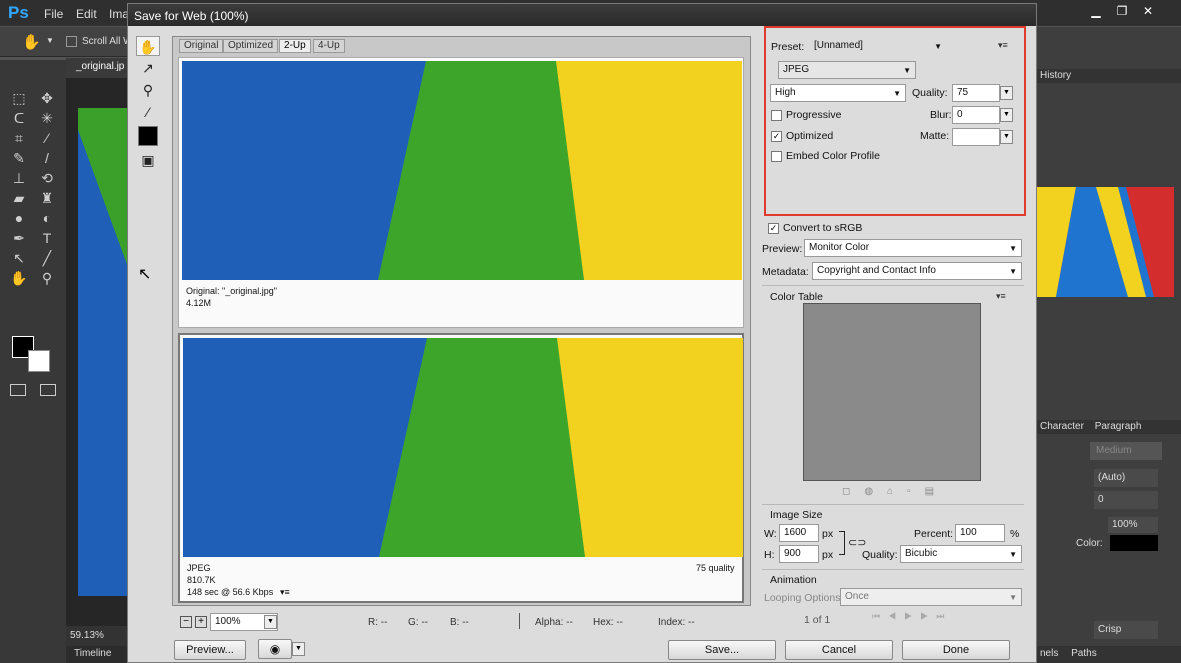 The height and width of the screenshot is (663, 1181). Describe the element at coordinates (936, 491) in the screenshot. I see `trash-icon: ▤` at that location.